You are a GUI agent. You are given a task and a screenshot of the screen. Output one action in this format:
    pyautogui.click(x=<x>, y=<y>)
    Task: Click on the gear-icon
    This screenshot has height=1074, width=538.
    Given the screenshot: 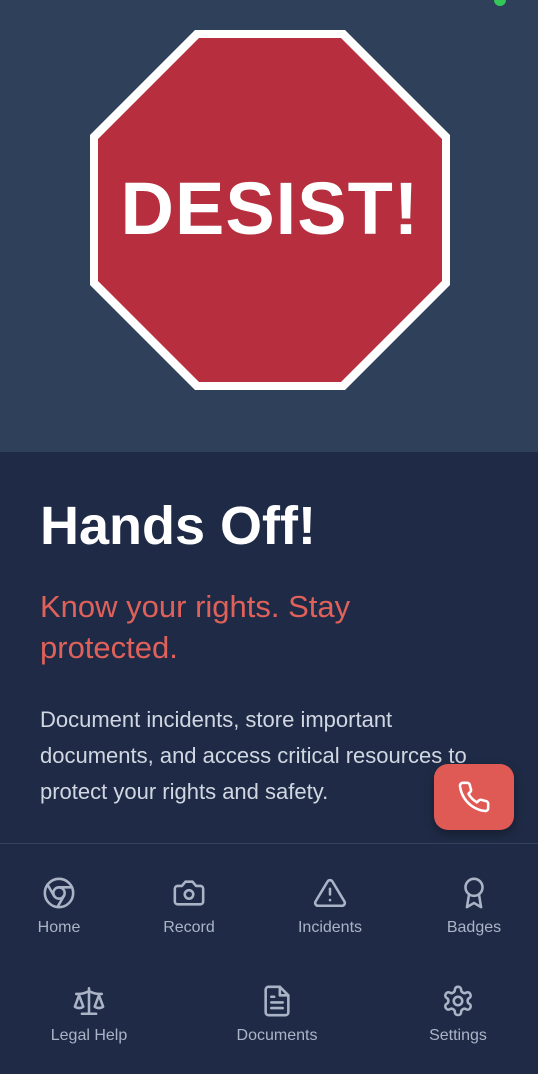 What is the action you would take?
    pyautogui.click(x=458, y=1001)
    